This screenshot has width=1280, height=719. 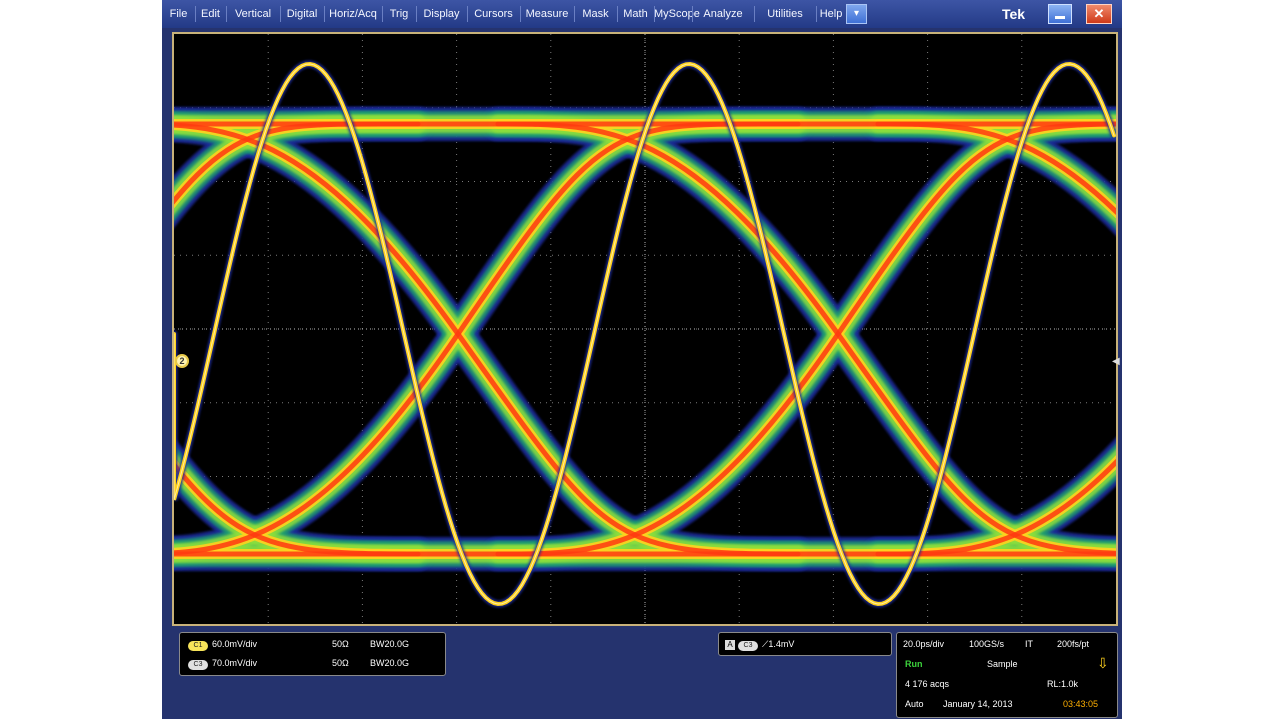 I want to click on channel-row-c1: C1 60.0mV/div, so click(x=222, y=645).